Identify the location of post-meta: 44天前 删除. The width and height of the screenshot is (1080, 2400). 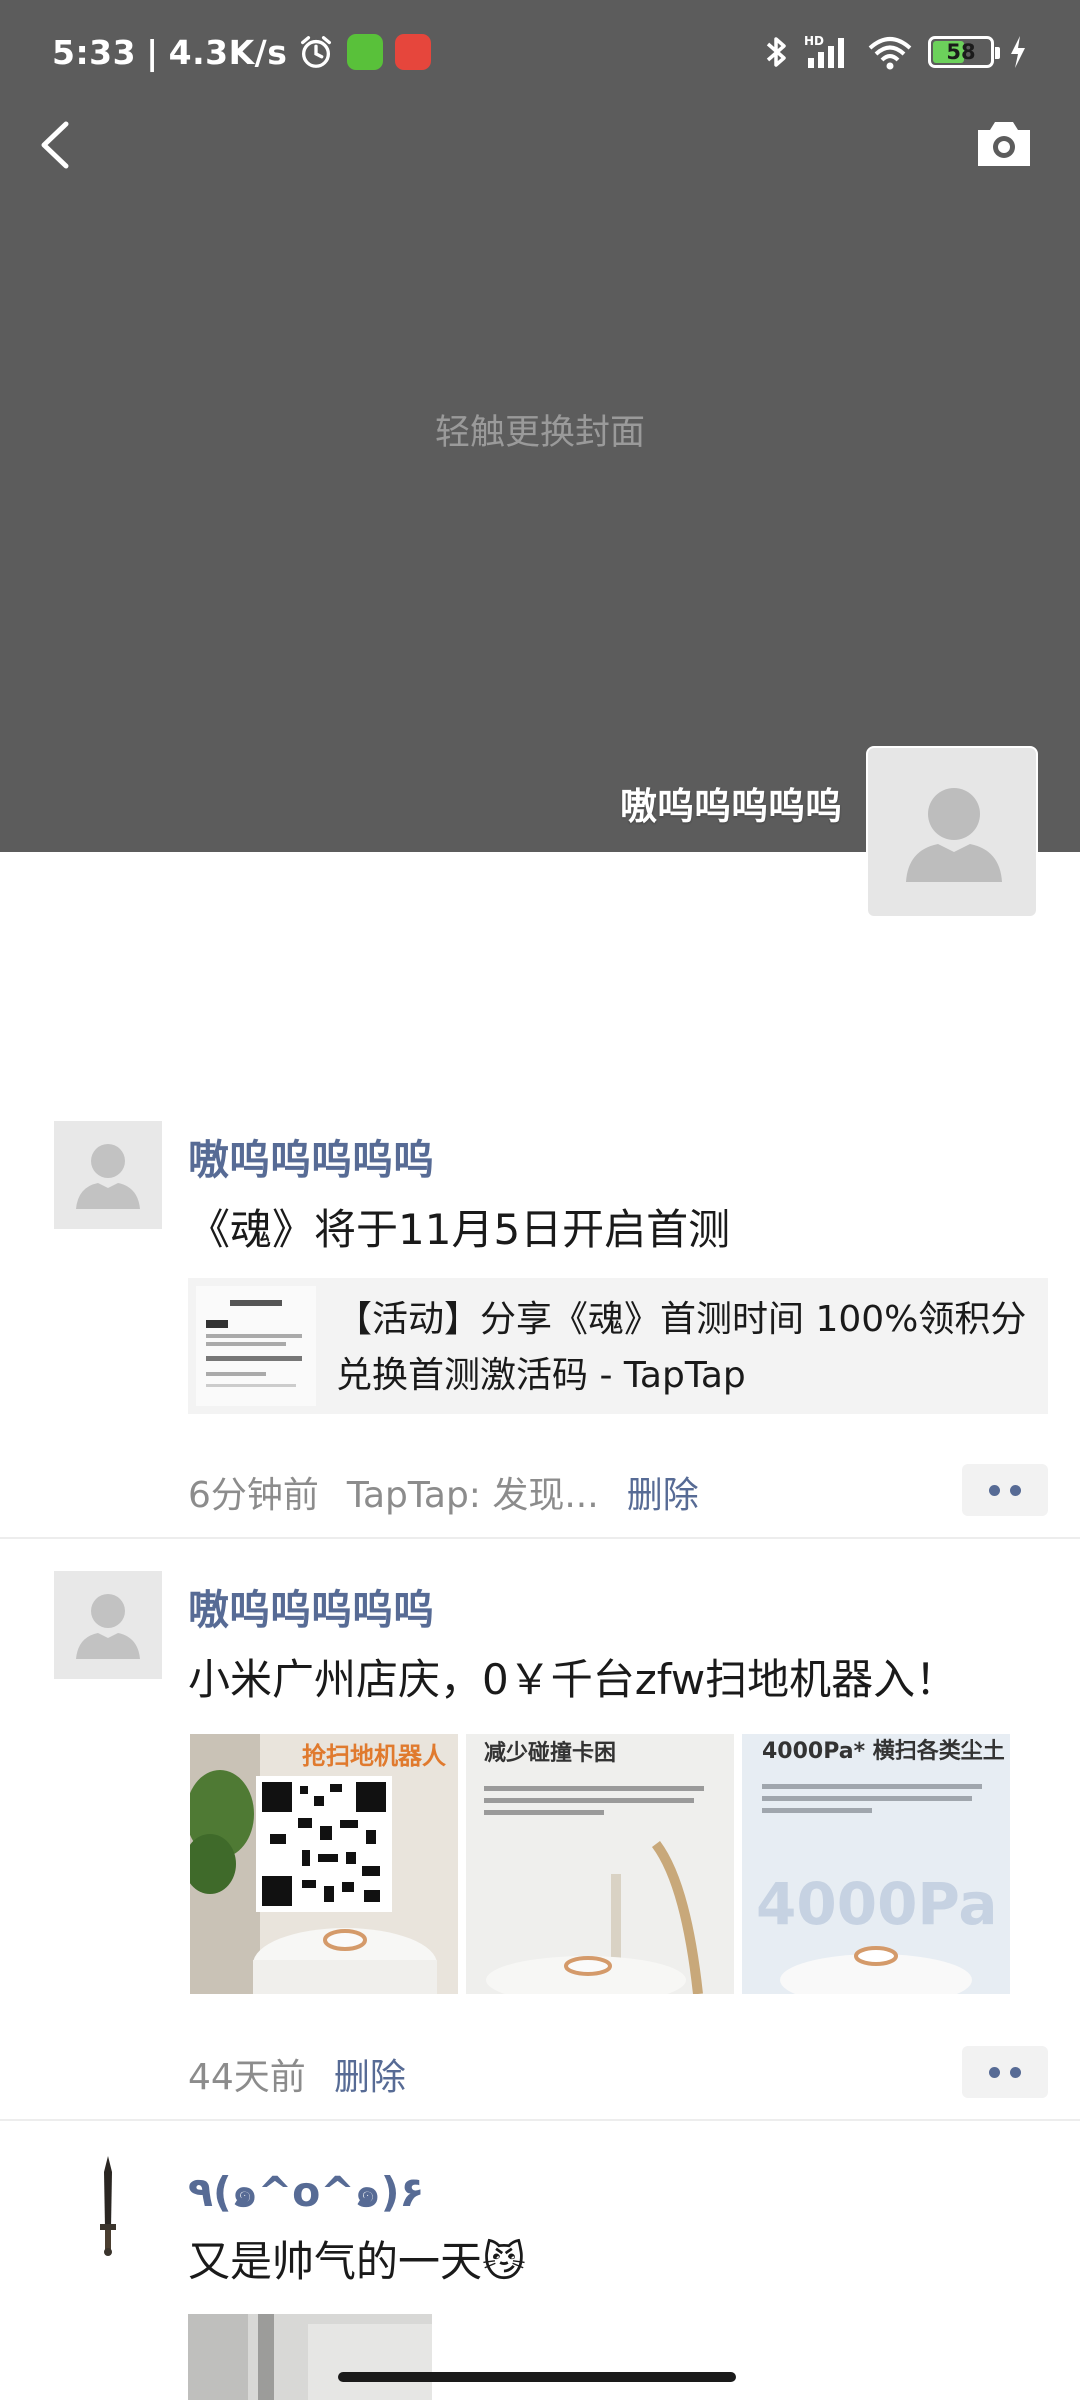
(297, 2074).